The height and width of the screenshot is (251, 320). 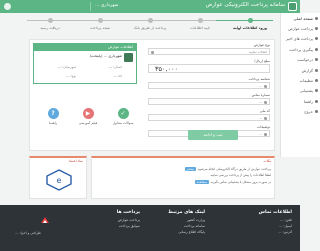 I want to click on step-label: نتیجه پرداخت, so click(x=100, y=28).